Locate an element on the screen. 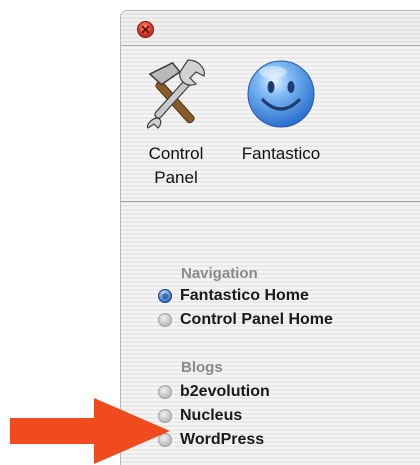  blogs-section-title: Blogs is located at coordinates (202, 367).